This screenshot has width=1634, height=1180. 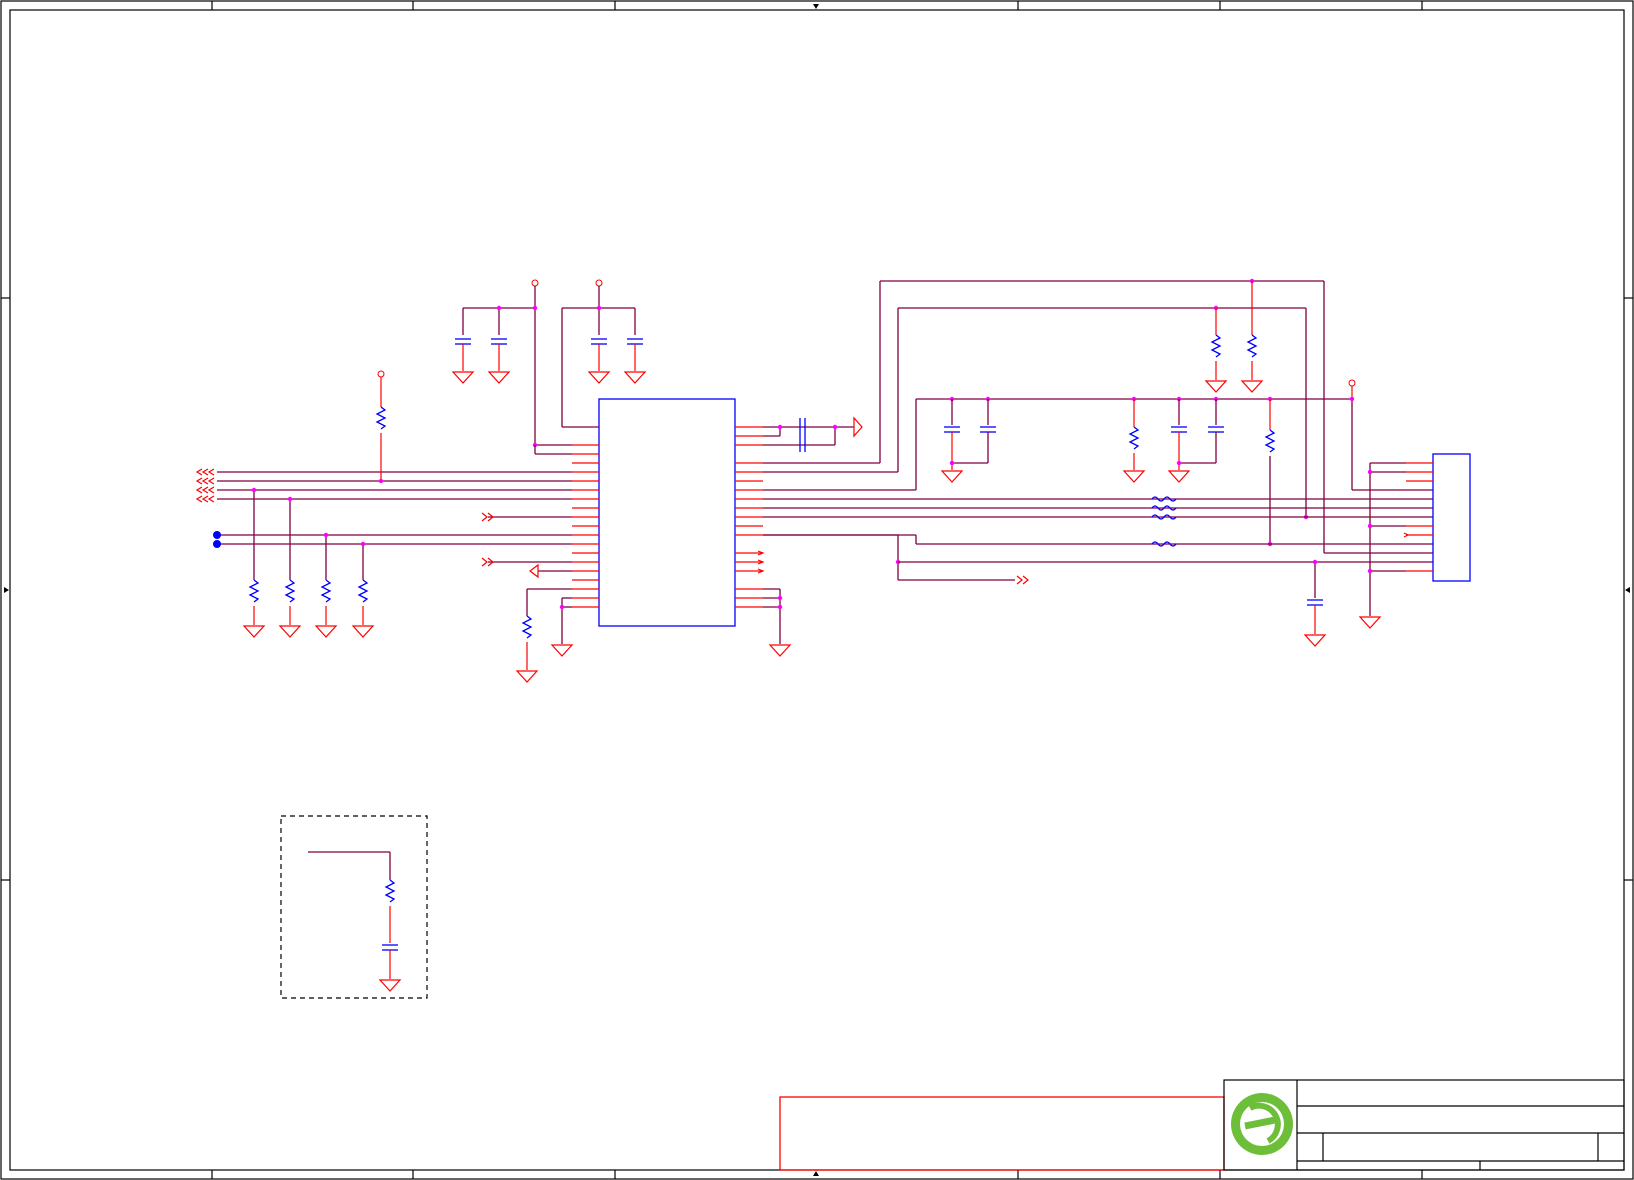 What do you see at coordinates (544, 635) in the screenshot?
I see `bottom-left-ic-connections` at bounding box center [544, 635].